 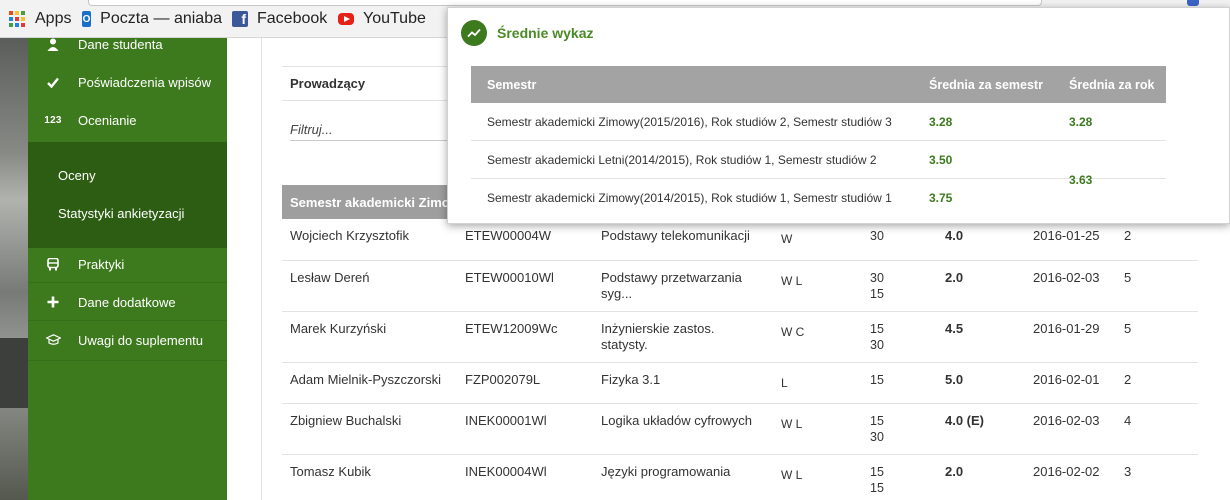 I want to click on sidebar-submenu: Oceny Statystyki ankietyzacji, so click(x=127, y=195).